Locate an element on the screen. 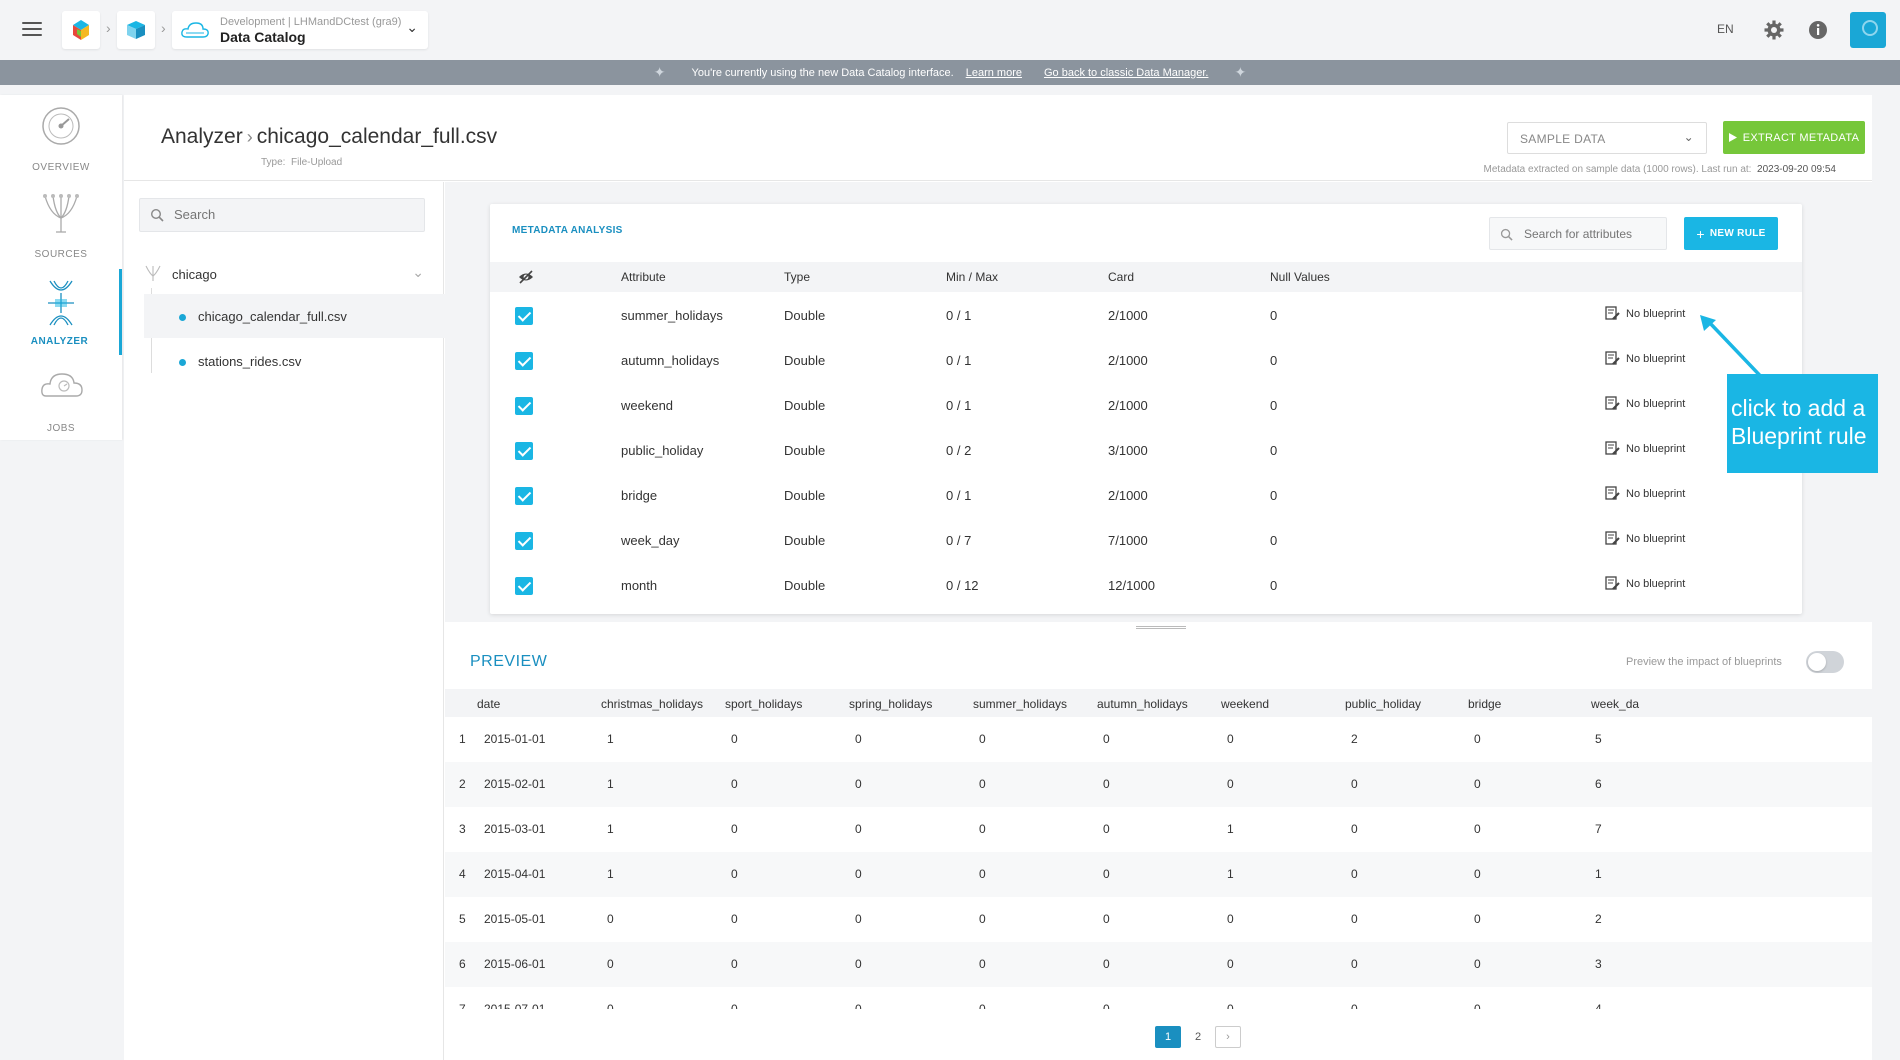 The height and width of the screenshot is (1060, 1900). page-1-button: 1 is located at coordinates (1168, 1037).